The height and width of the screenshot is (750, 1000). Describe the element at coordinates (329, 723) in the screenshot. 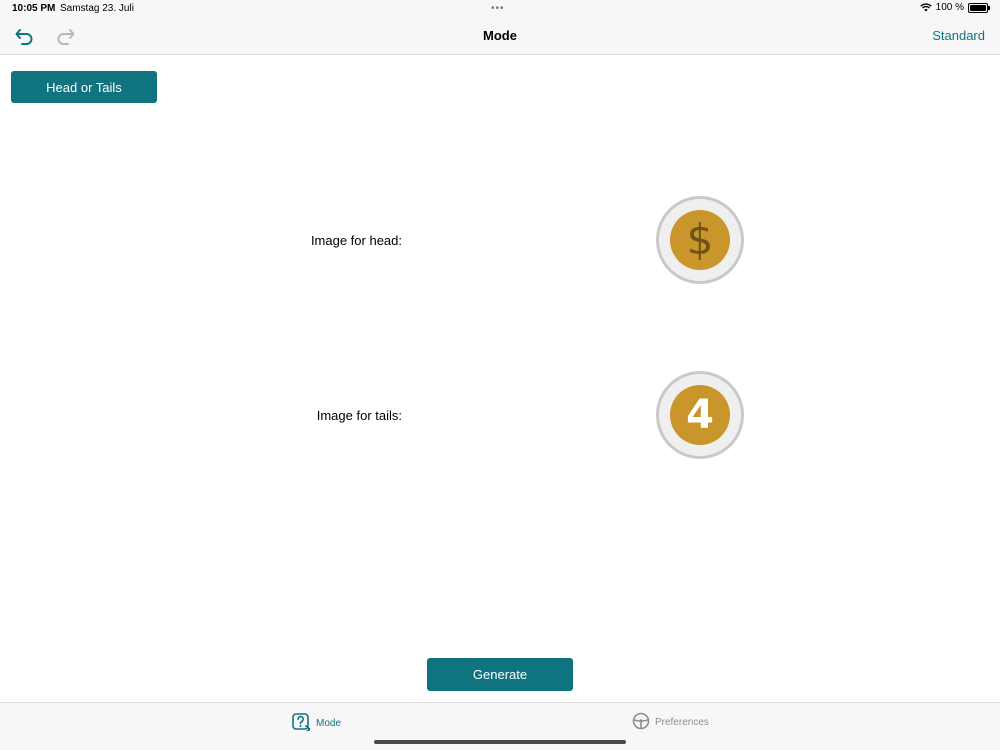

I see `tab-mode-label: Mode` at that location.